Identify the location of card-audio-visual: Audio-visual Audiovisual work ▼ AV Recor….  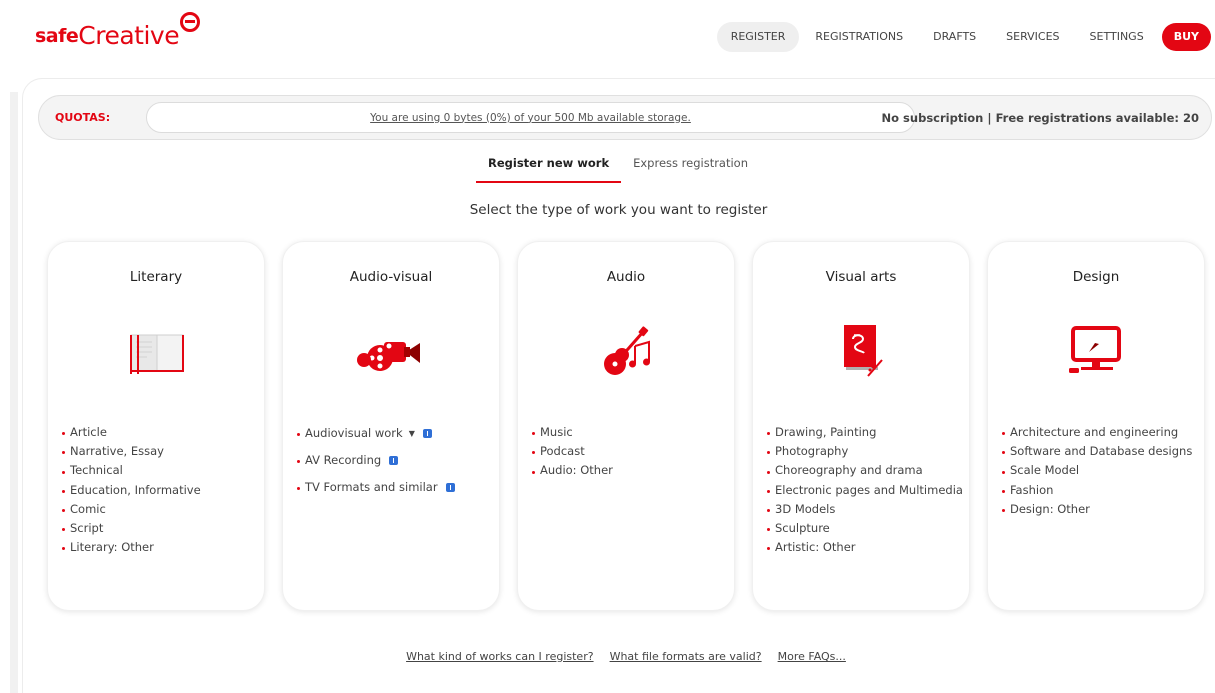
(391, 426).